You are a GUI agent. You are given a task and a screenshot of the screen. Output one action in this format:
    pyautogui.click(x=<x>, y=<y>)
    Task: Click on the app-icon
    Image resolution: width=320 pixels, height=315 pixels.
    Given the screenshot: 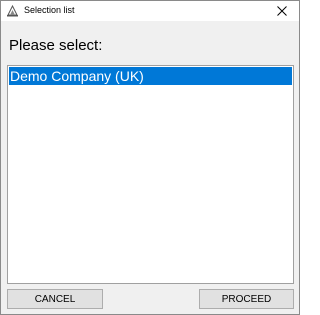 What is the action you would take?
    pyautogui.click(x=12, y=10)
    